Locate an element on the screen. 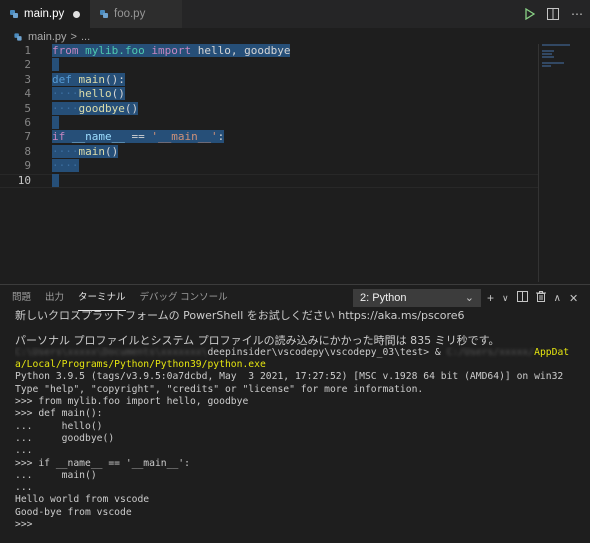 The image size is (590, 543). line-number: 3 is located at coordinates (27, 79).